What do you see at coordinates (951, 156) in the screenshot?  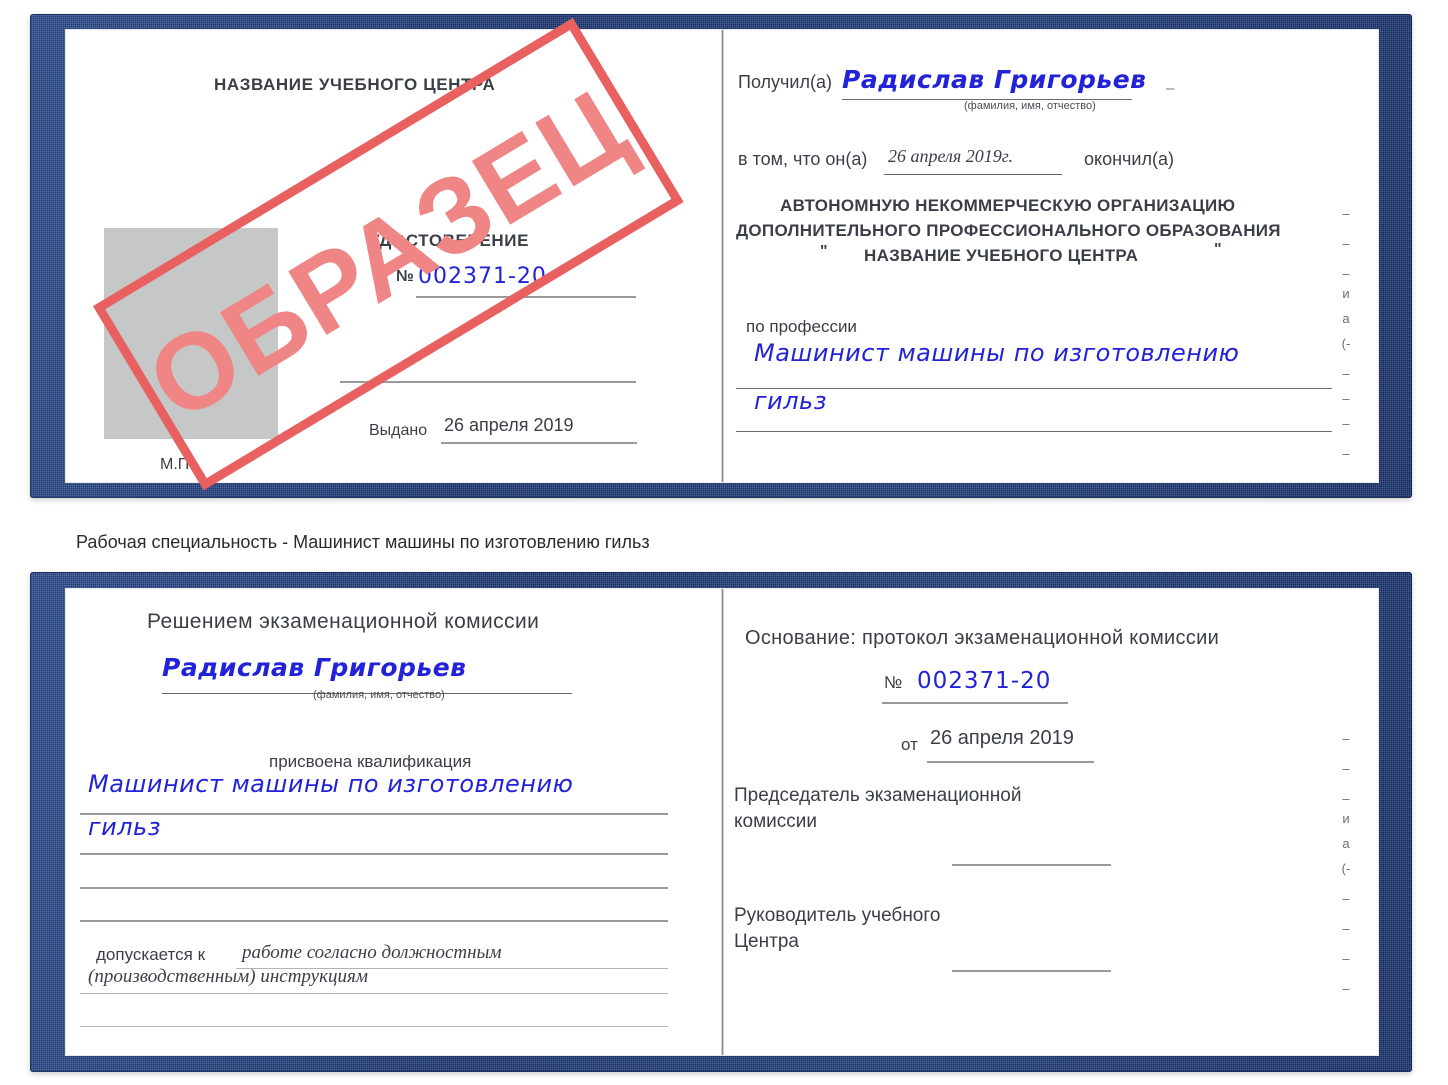 I see `completion-date: 26 апреля 2019г.` at bounding box center [951, 156].